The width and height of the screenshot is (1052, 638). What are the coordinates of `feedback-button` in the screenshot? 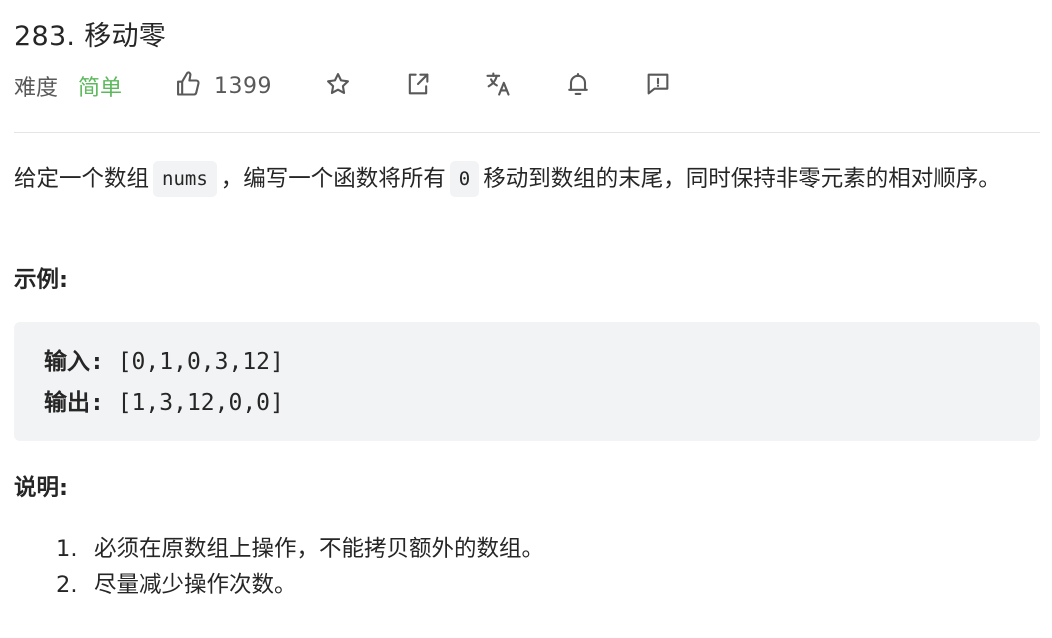 It's located at (658, 86).